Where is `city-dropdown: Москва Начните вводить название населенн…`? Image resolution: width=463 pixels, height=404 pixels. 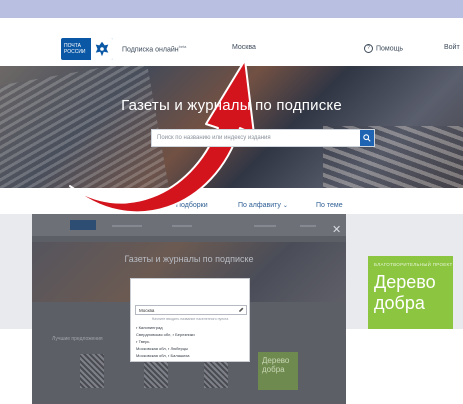 city-dropdown: Москва Начните вводить название населенн… is located at coordinates (190, 320).